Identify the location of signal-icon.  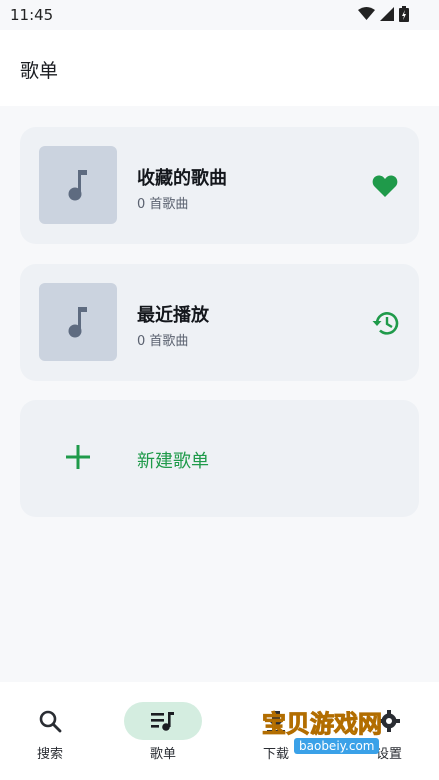
(387, 14).